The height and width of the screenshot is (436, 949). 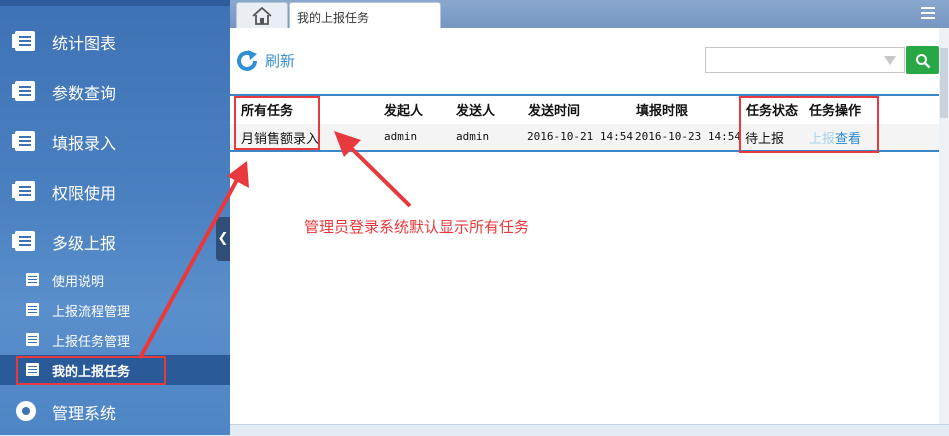 What do you see at coordinates (189, 268) in the screenshot?
I see `arrow-from-sidebar` at bounding box center [189, 268].